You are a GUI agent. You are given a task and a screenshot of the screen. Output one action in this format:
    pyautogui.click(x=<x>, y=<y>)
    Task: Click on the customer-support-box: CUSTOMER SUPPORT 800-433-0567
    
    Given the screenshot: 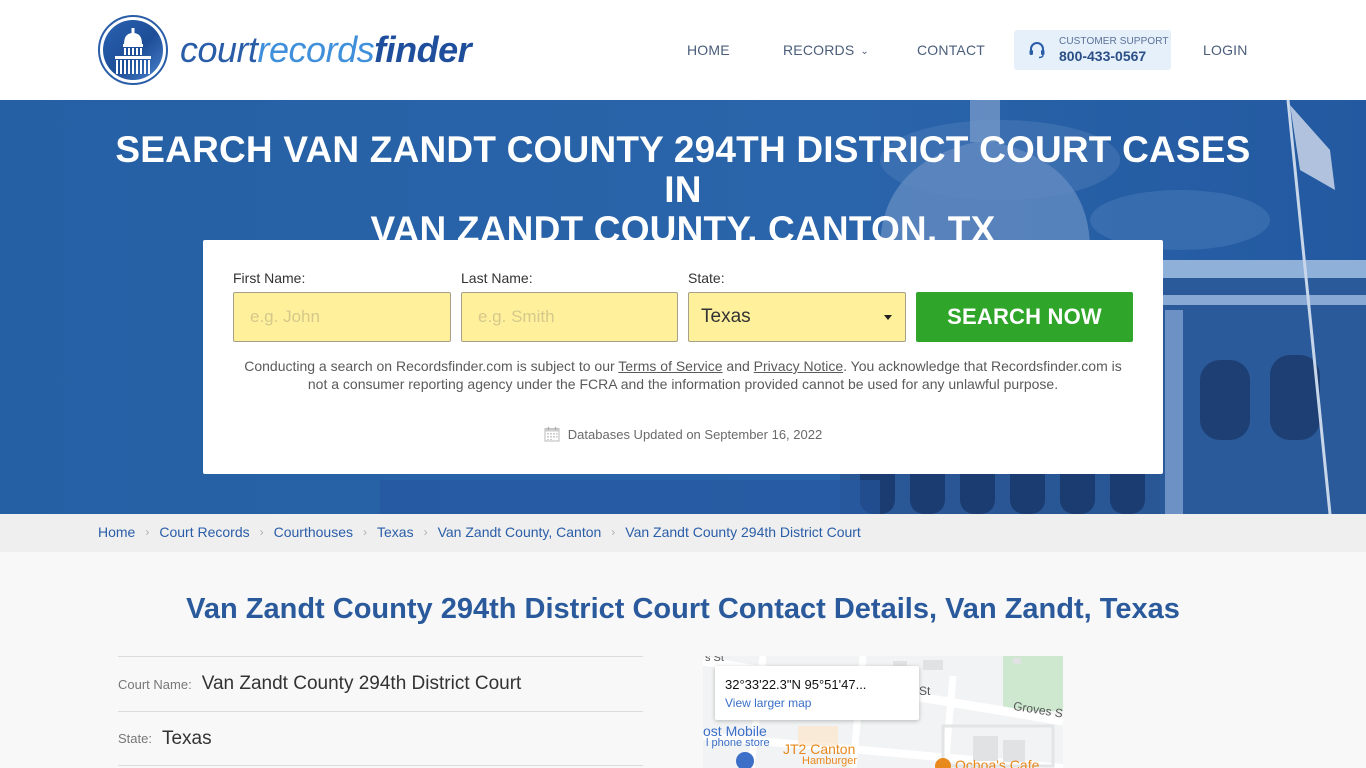 What is the action you would take?
    pyautogui.click(x=1092, y=50)
    